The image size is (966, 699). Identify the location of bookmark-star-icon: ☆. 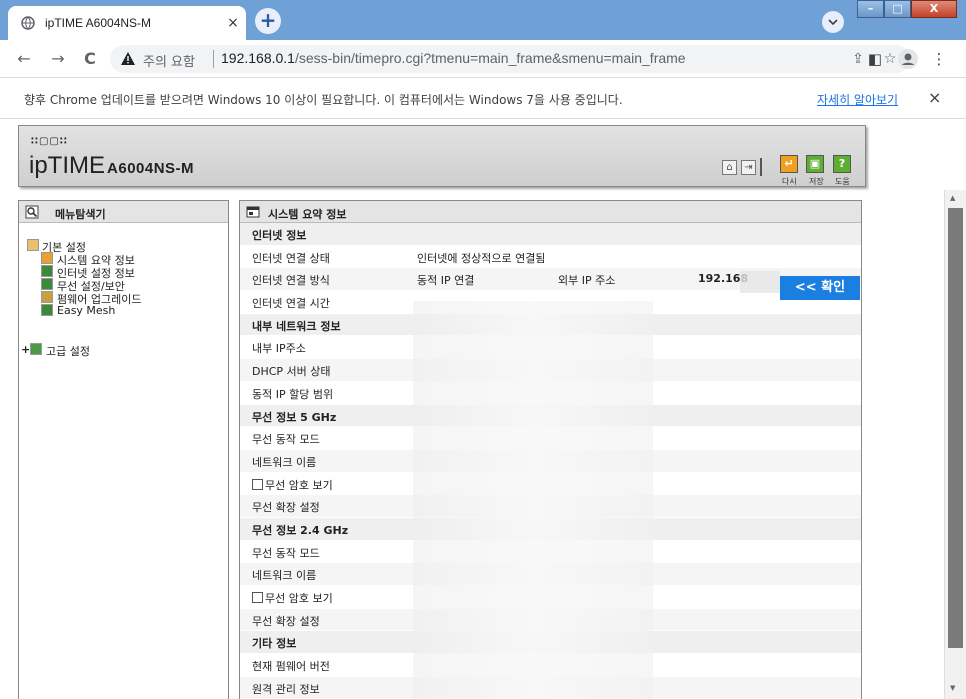
(890, 59).